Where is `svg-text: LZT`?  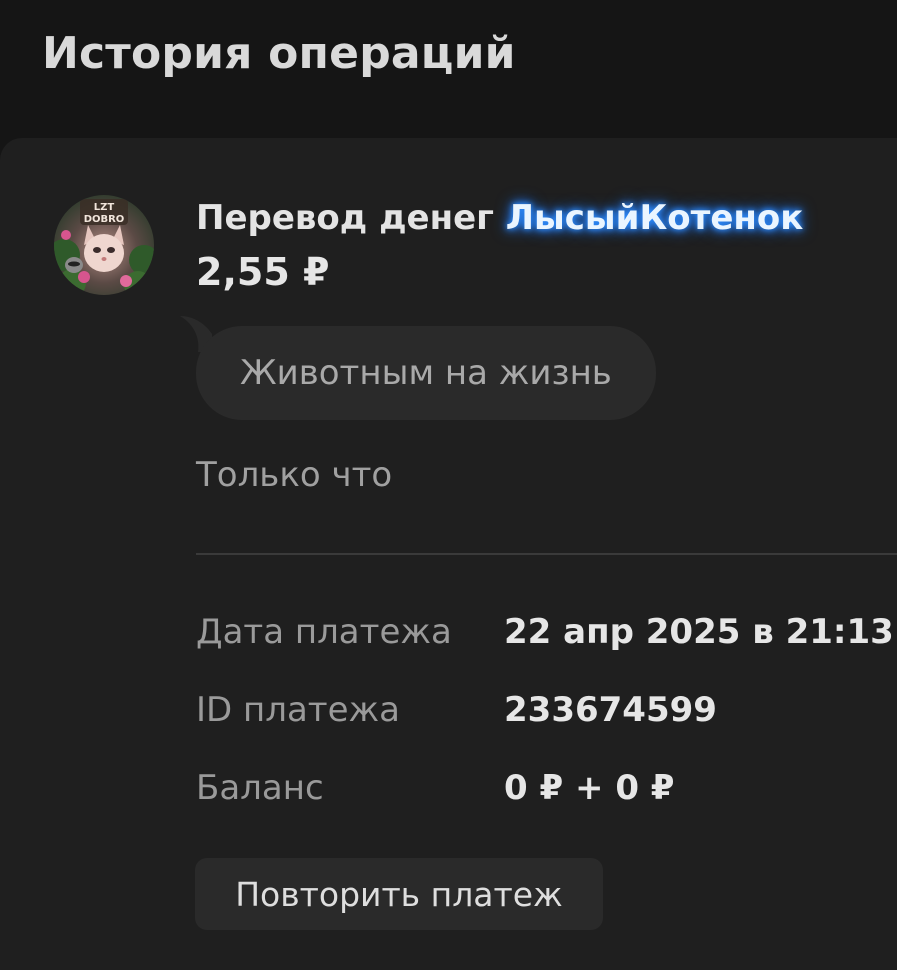 svg-text: LZT is located at coordinates (104, 207).